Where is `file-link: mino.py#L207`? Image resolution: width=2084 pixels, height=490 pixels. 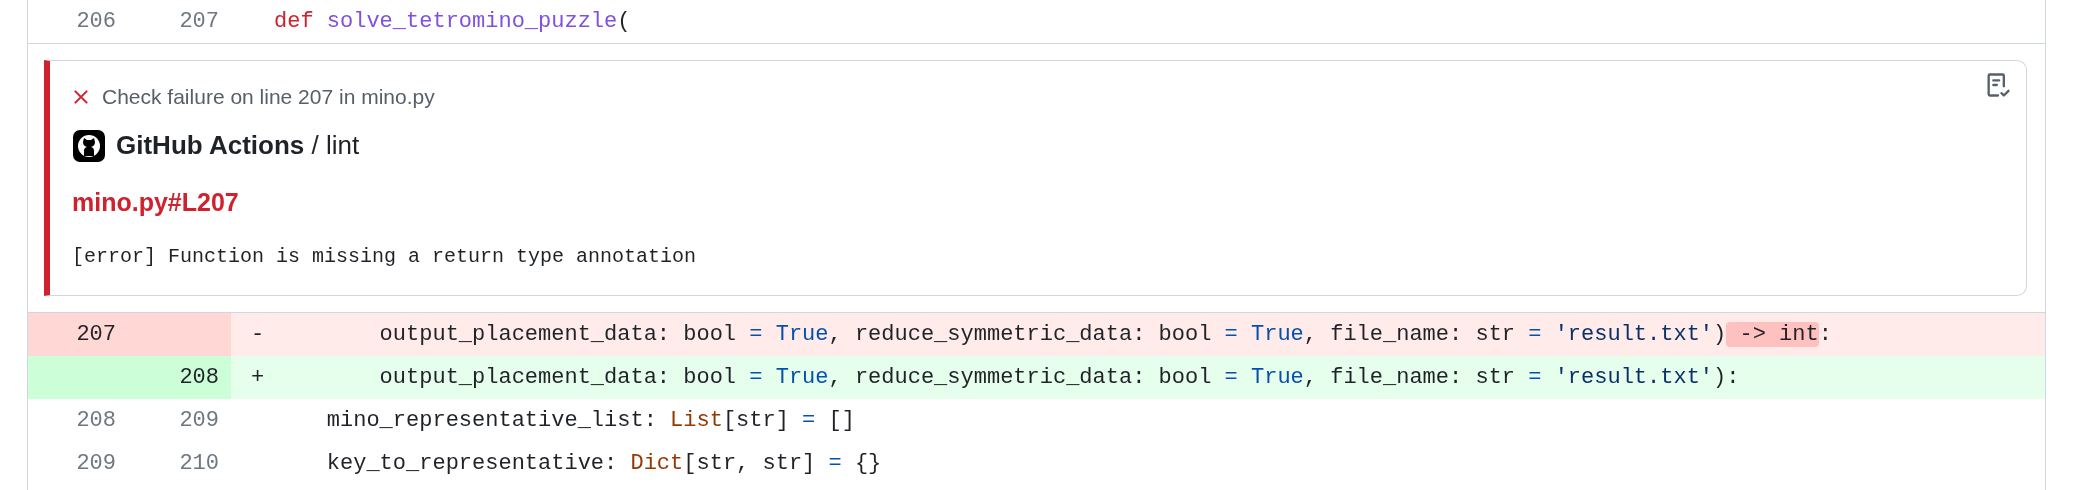
file-link: mino.py#L207 is located at coordinates (155, 202).